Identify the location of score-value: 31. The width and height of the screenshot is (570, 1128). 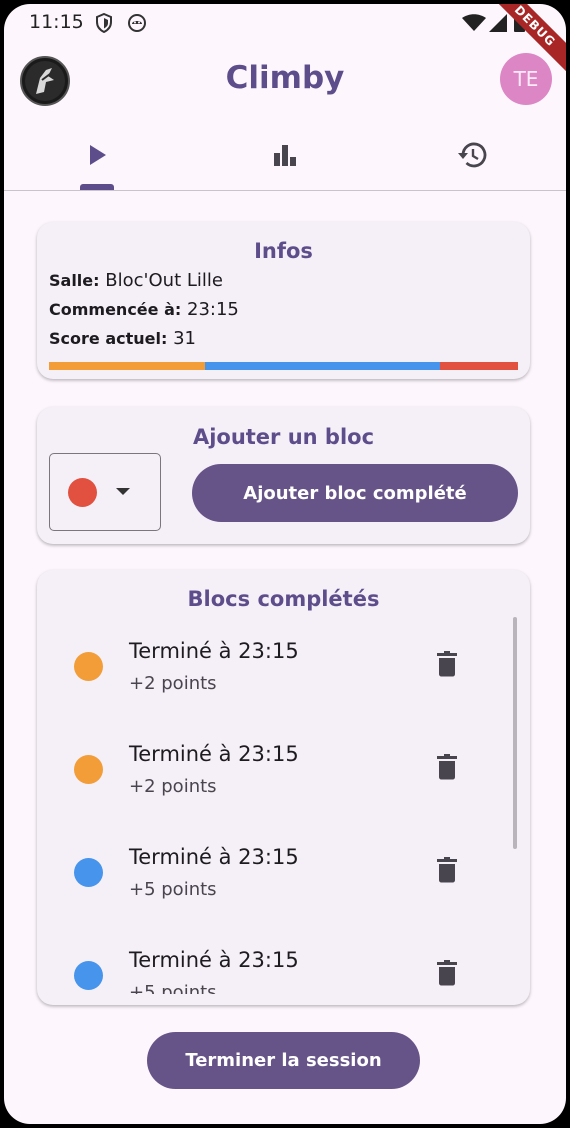
(185, 338).